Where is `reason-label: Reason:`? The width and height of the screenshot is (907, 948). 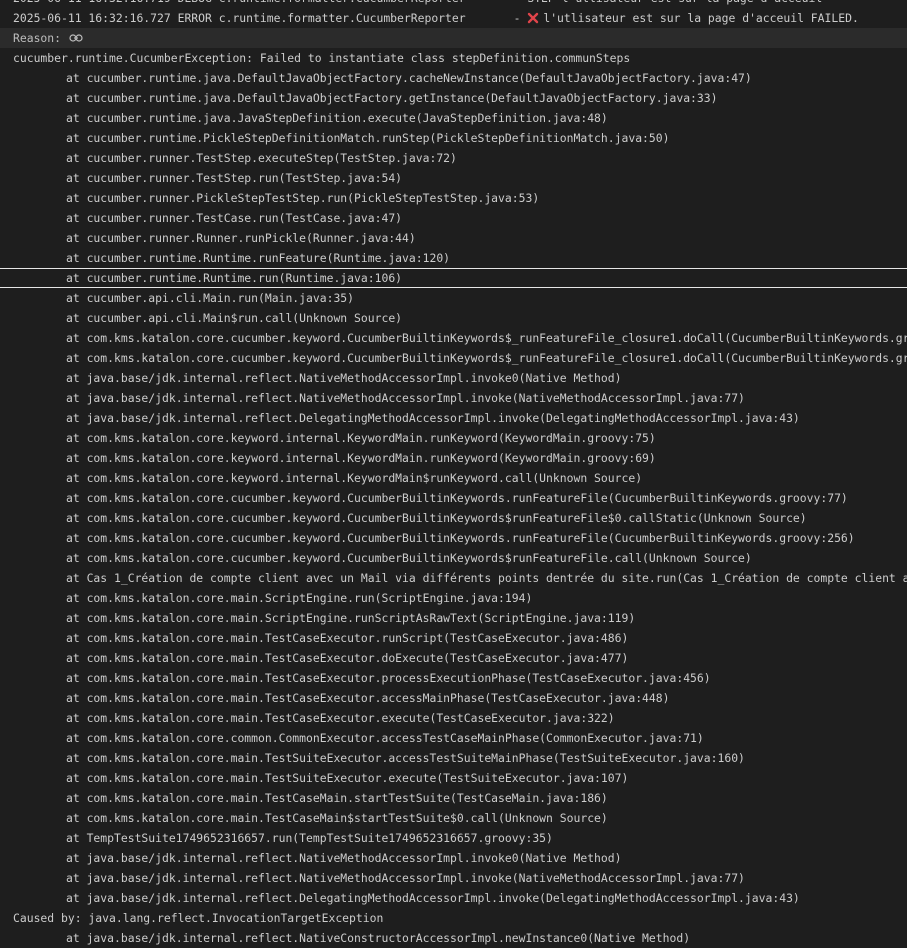
reason-label: Reason: is located at coordinates (37, 38).